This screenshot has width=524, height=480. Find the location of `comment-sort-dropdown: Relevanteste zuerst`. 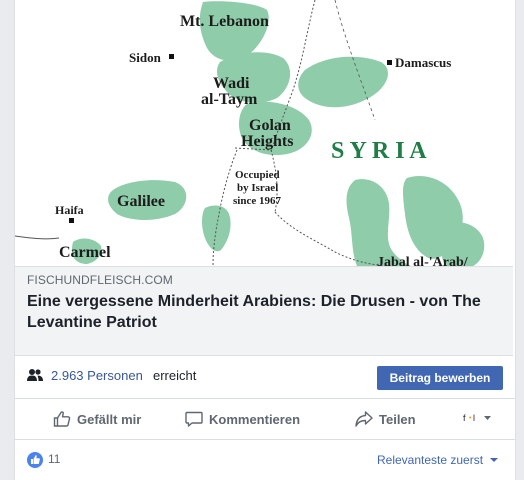

comment-sort-dropdown: Relevanteste zuerst is located at coordinates (438, 460).